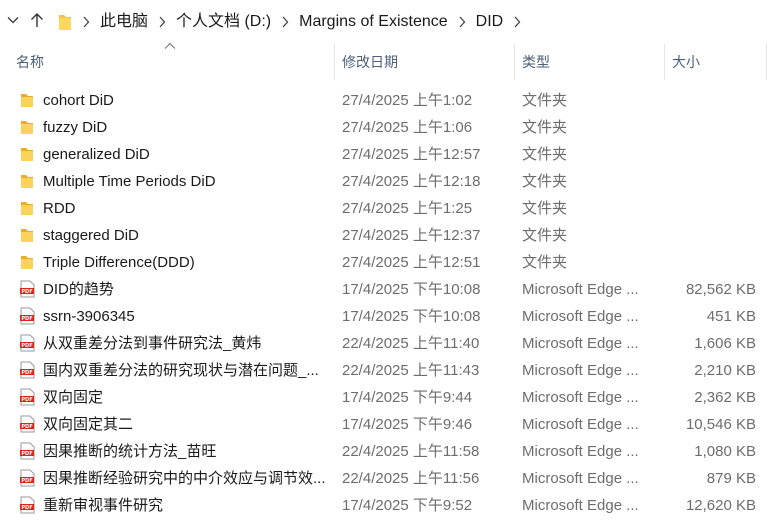 This screenshot has width=783, height=527. What do you see at coordinates (373, 22) in the screenshot?
I see `breadcrumb-margins-of-existence: Margins of Existence` at bounding box center [373, 22].